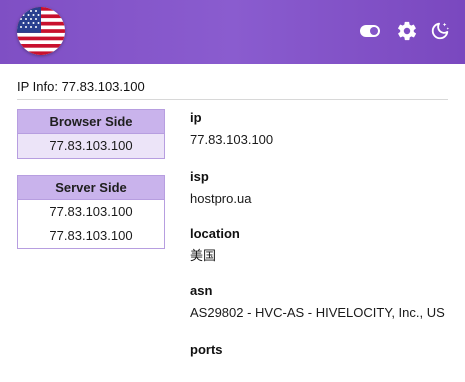  What do you see at coordinates (91, 122) in the screenshot?
I see `browser-side-title: Browser Side` at bounding box center [91, 122].